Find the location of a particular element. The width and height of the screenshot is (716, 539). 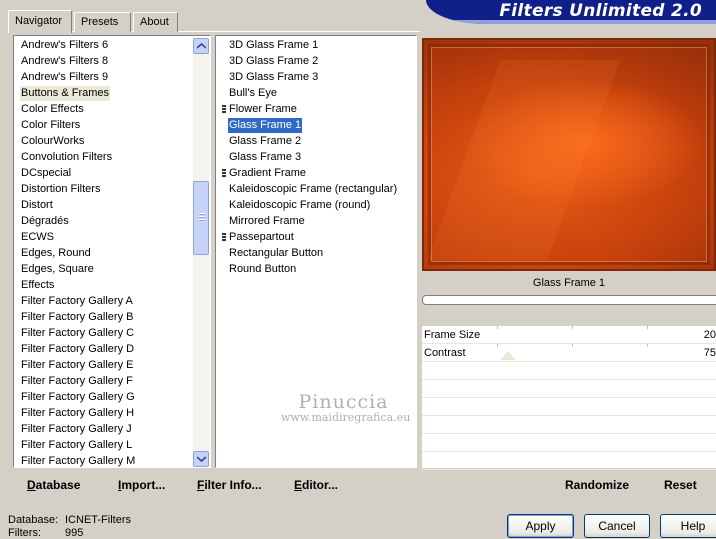

watermark: Pinuccia www.maidiregrafica.eu is located at coordinates (346, 407).